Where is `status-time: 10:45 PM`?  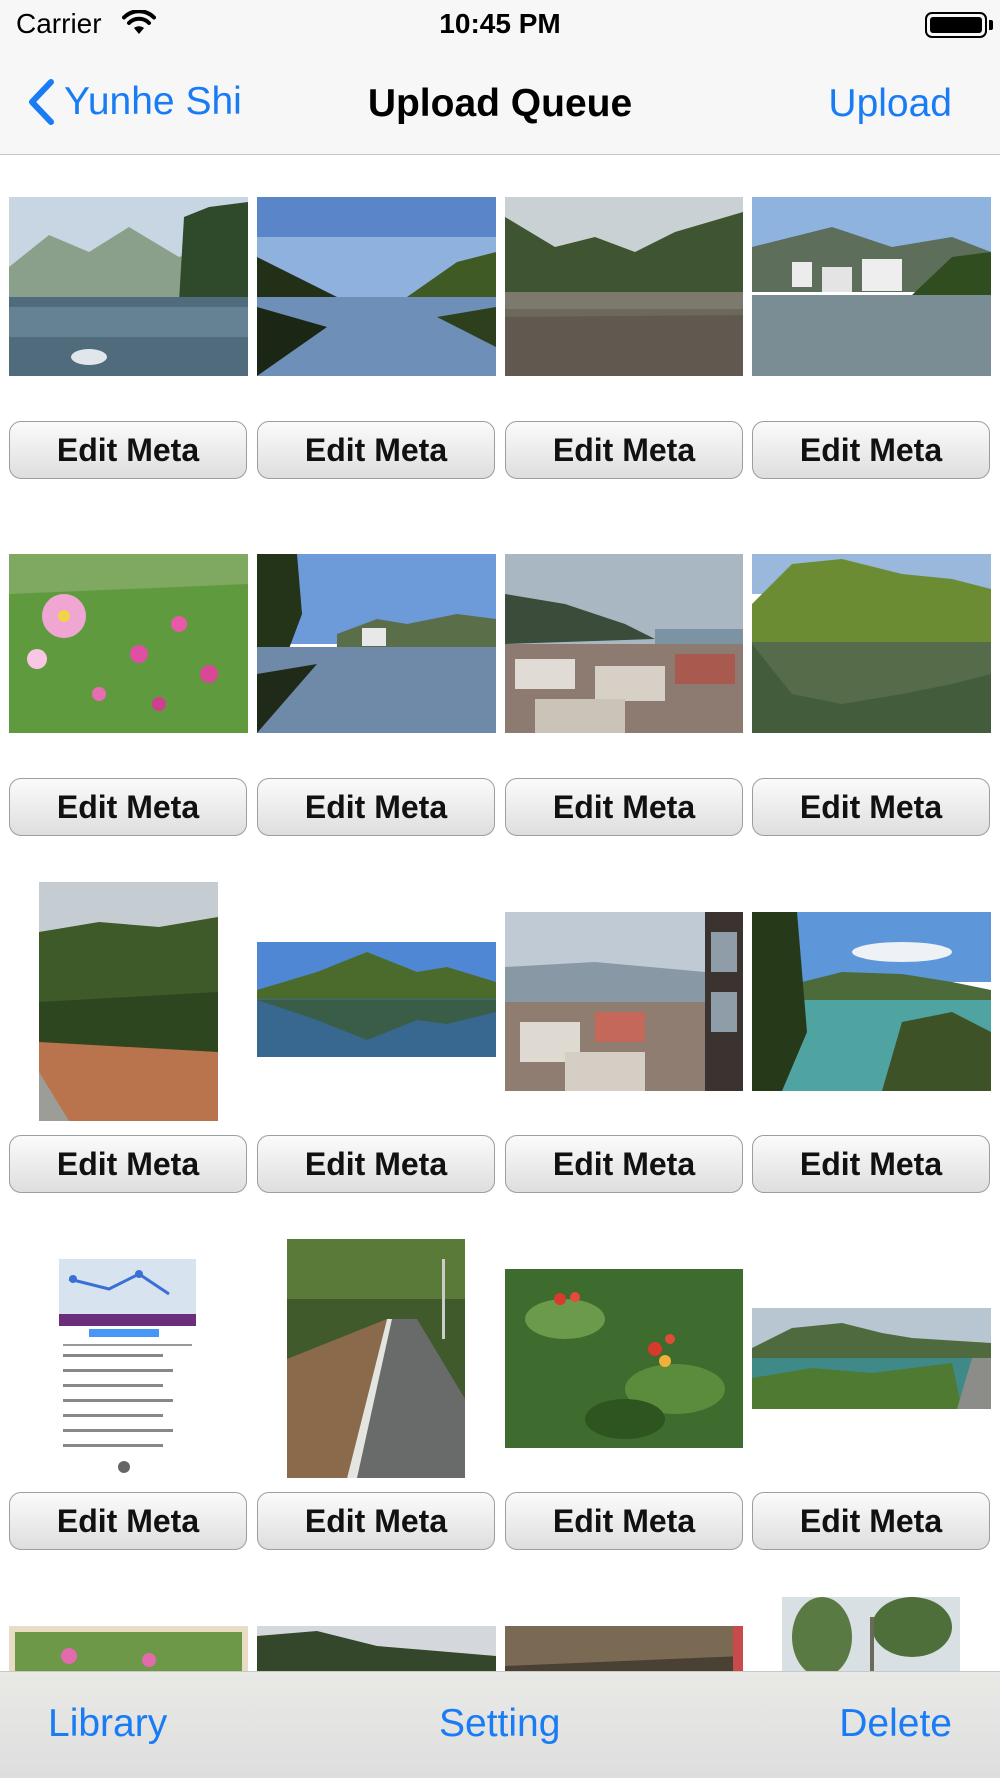 status-time: 10:45 PM is located at coordinates (500, 23).